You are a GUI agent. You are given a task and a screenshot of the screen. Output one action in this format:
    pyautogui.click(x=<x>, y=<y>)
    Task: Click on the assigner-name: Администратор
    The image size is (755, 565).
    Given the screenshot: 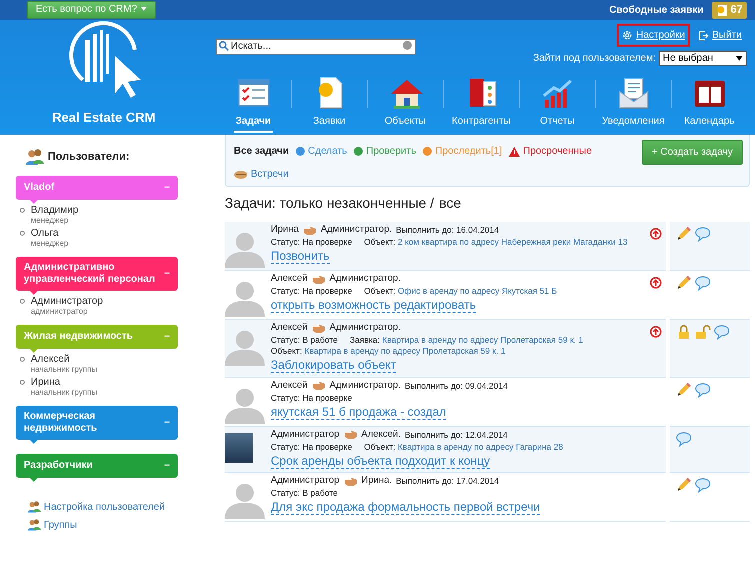 What is the action you would take?
    pyautogui.click(x=305, y=481)
    